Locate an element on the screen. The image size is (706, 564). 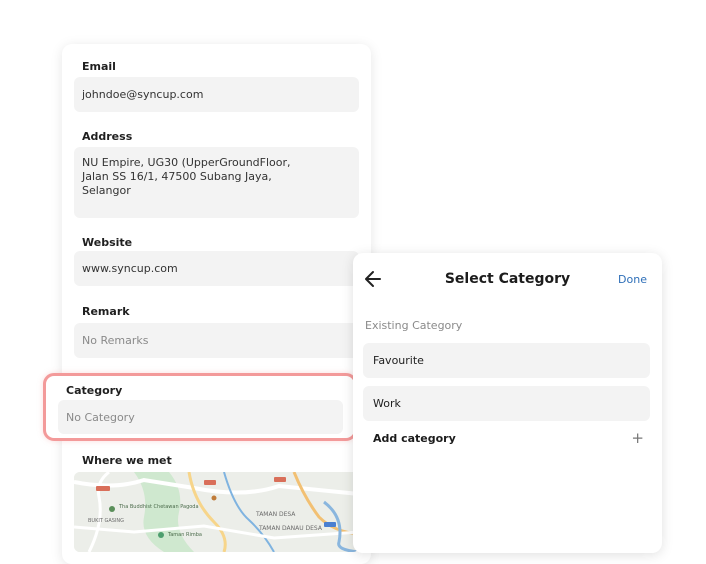
plus-icon: + is located at coordinates (637, 438).